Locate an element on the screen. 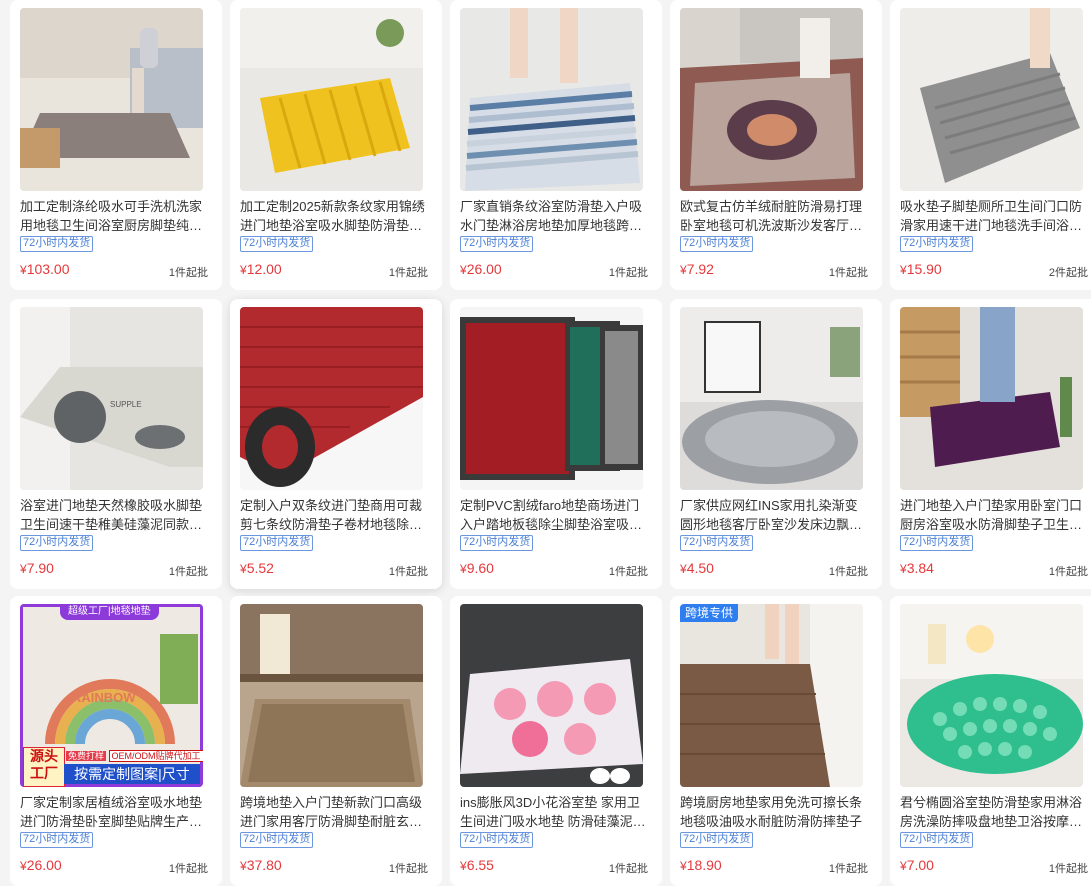 The image size is (1091, 886). min-order: 2件起批 is located at coordinates (1068, 273).